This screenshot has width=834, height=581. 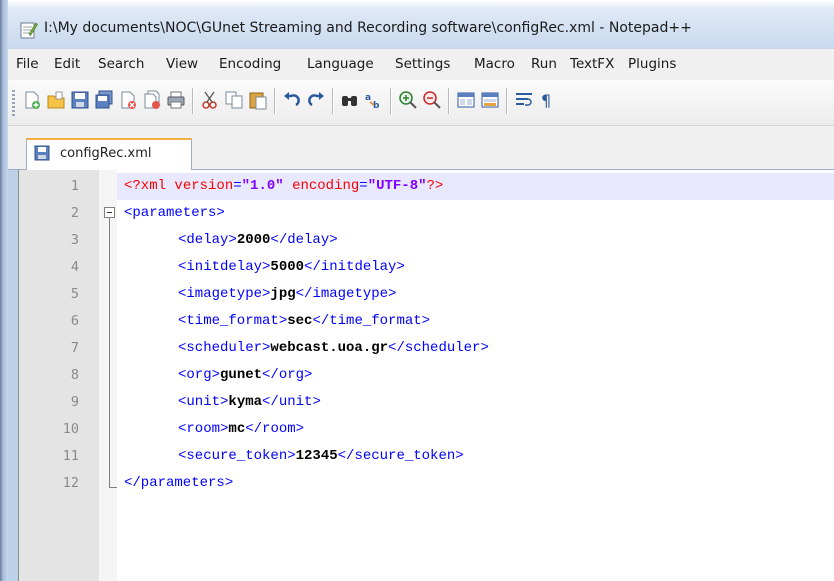 I want to click on code-line: <imagetype>jpg</imagetype>, so click(x=287, y=294).